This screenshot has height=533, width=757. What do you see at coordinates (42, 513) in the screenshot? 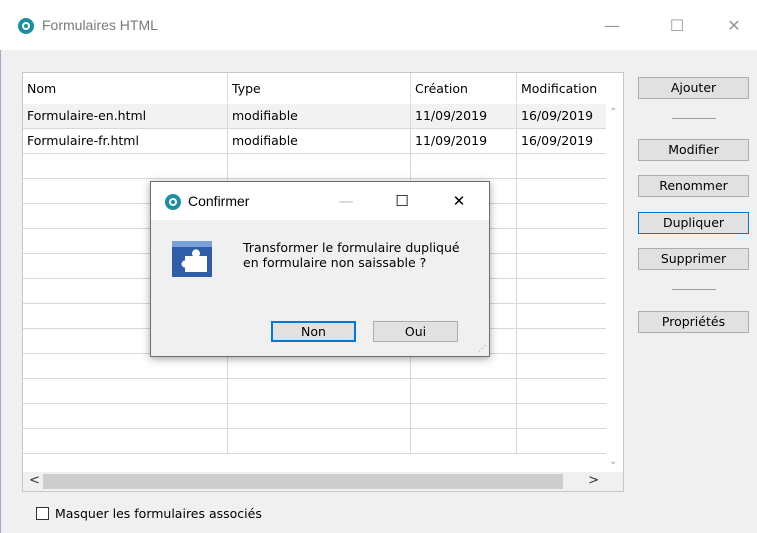
I see `hide-associated-checkbox` at bounding box center [42, 513].